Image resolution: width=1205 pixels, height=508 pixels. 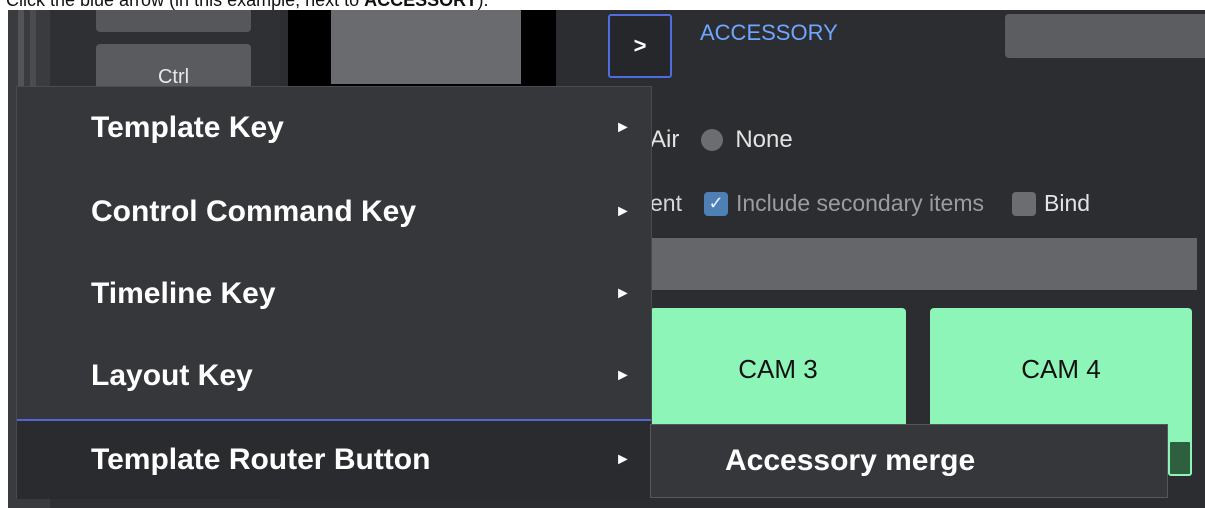 What do you see at coordinates (483, 5) in the screenshot?
I see `instruction-suffix: ).` at bounding box center [483, 5].